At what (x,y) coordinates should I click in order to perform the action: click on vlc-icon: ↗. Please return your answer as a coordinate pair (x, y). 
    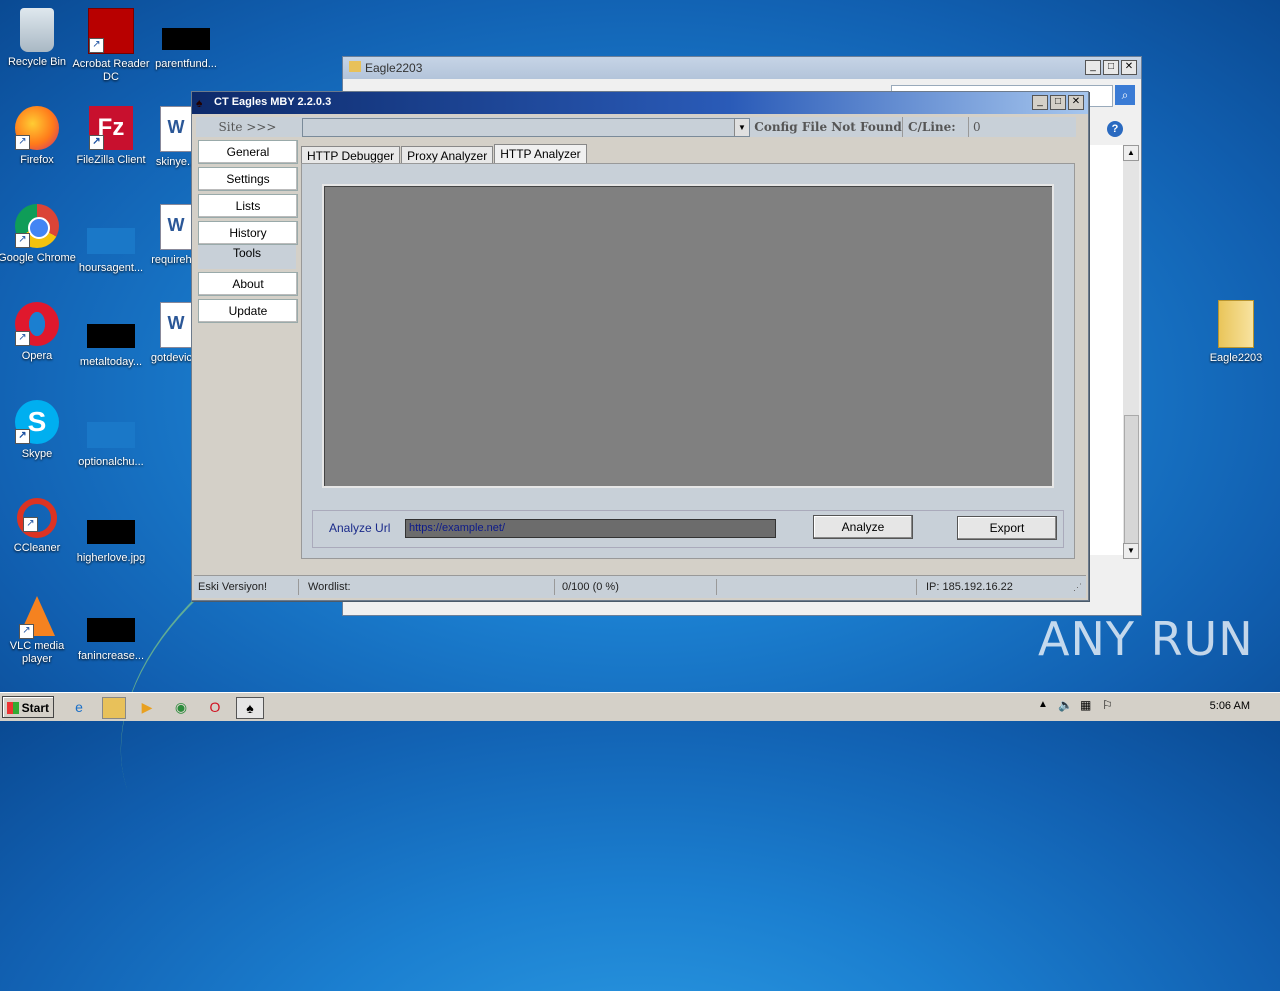
    Looking at the image, I should click on (37, 617).